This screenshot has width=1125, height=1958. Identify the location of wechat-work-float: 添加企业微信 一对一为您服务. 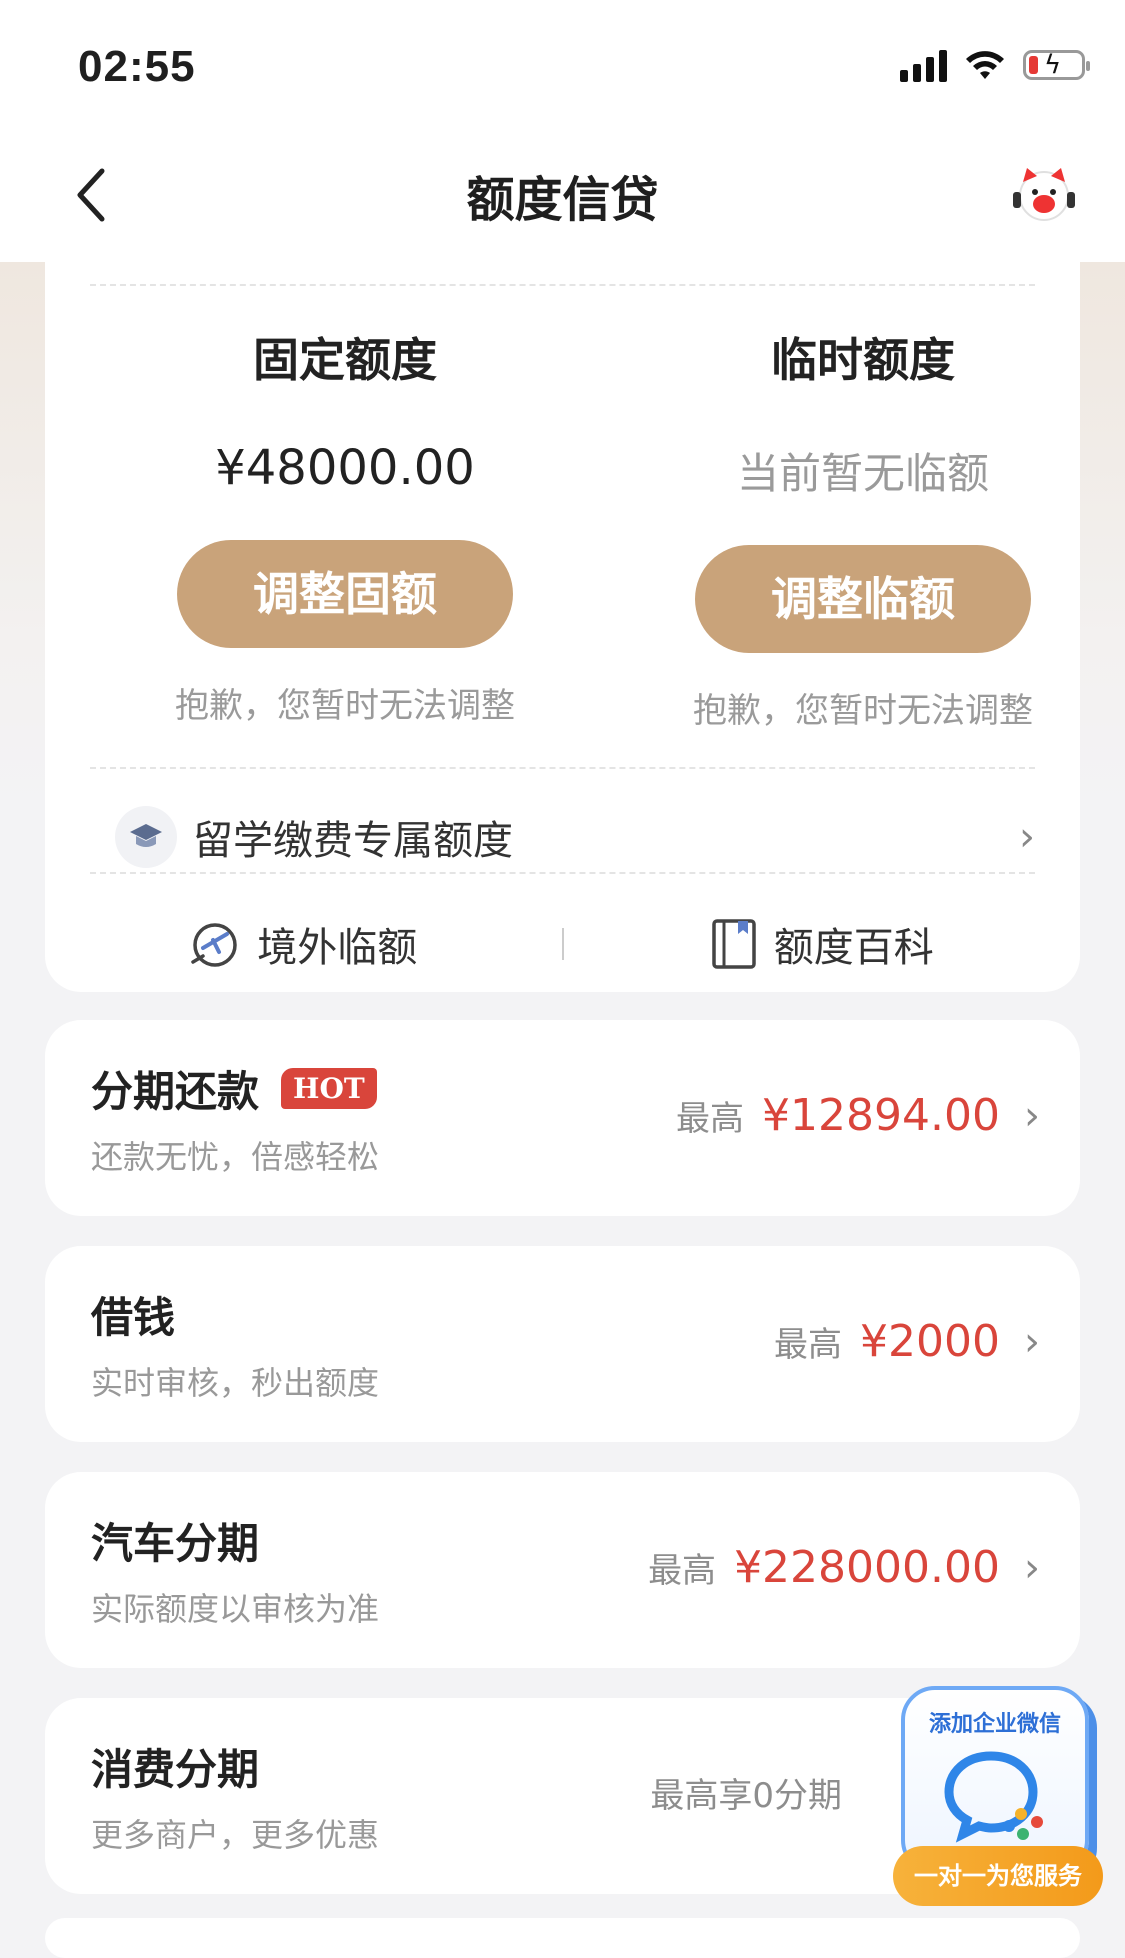
(998, 1796).